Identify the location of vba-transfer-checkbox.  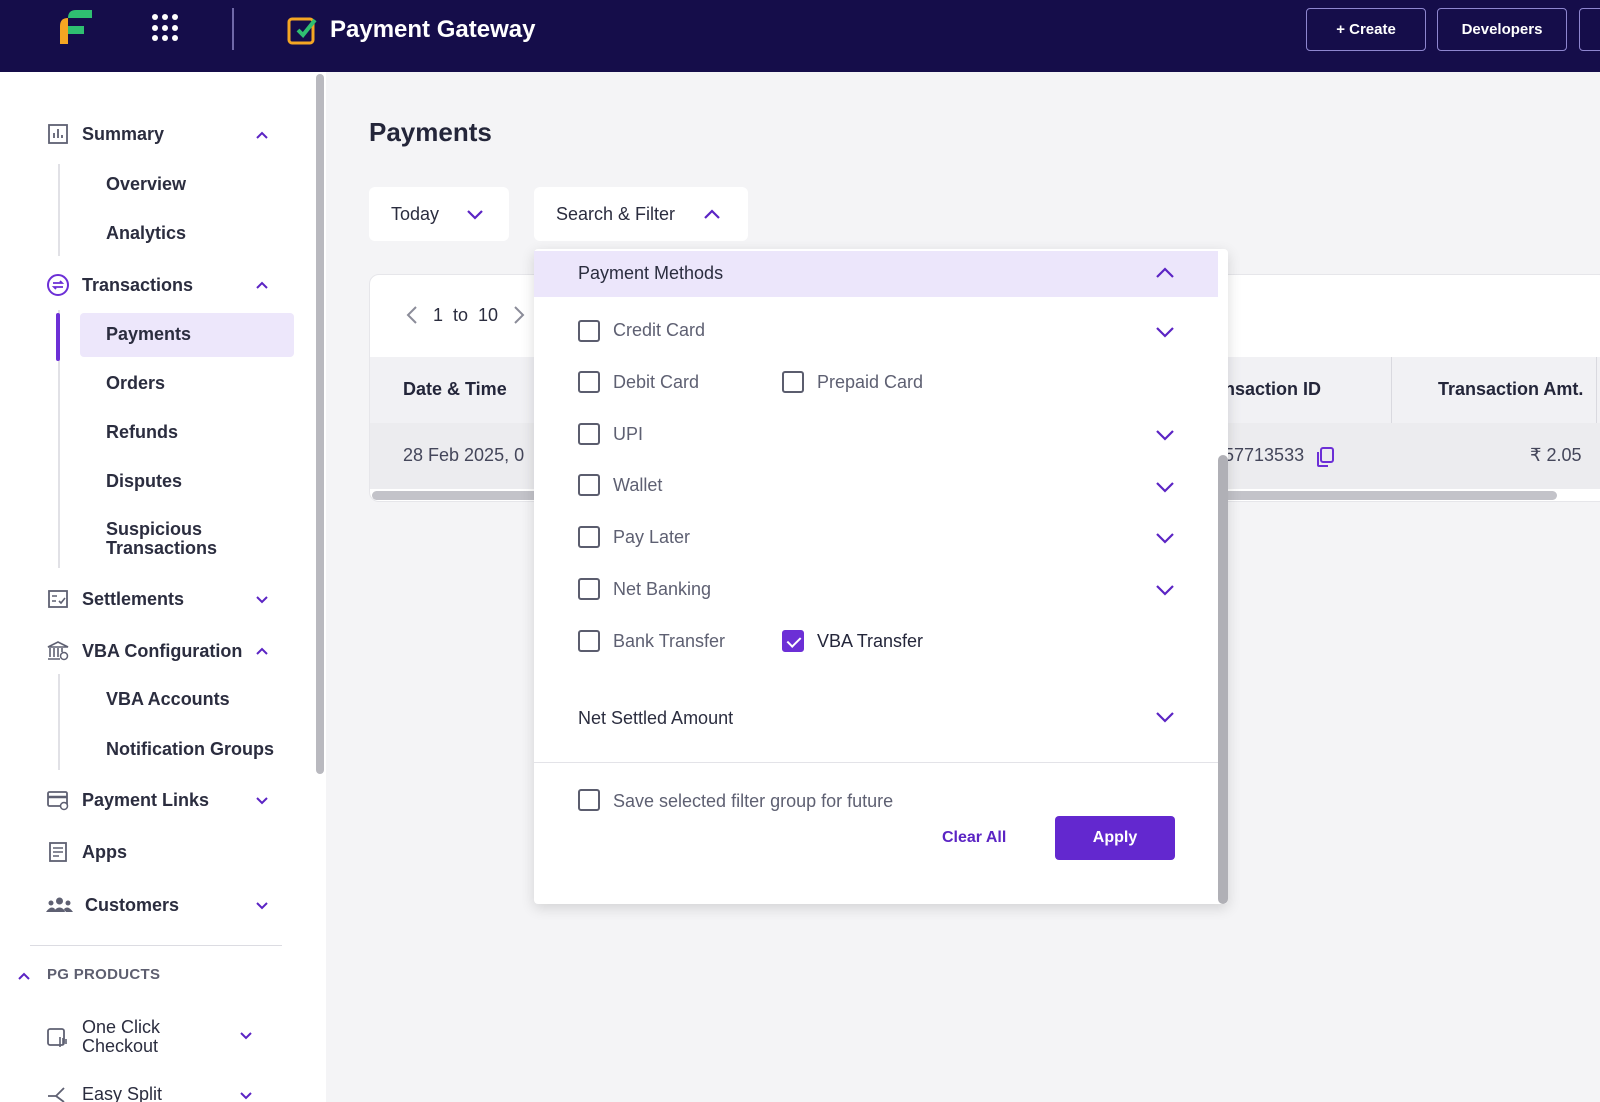
(793, 641).